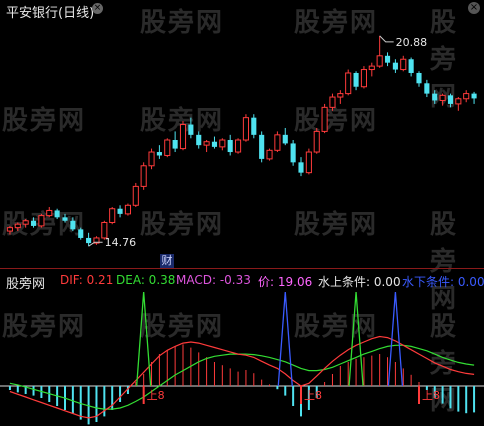  I want to click on dea-value: DEA: 0.38, so click(146, 280).